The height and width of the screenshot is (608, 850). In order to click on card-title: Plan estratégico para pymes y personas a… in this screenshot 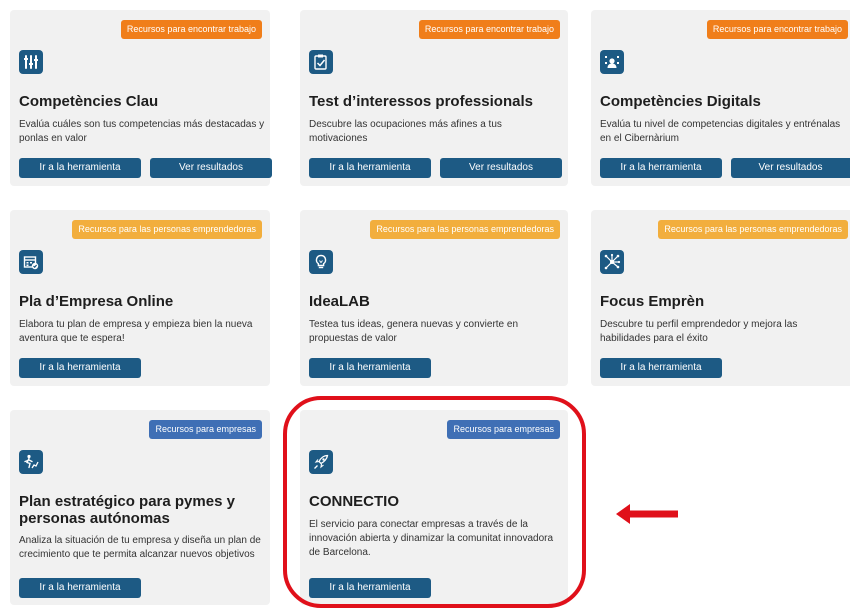, I will do `click(127, 510)`.